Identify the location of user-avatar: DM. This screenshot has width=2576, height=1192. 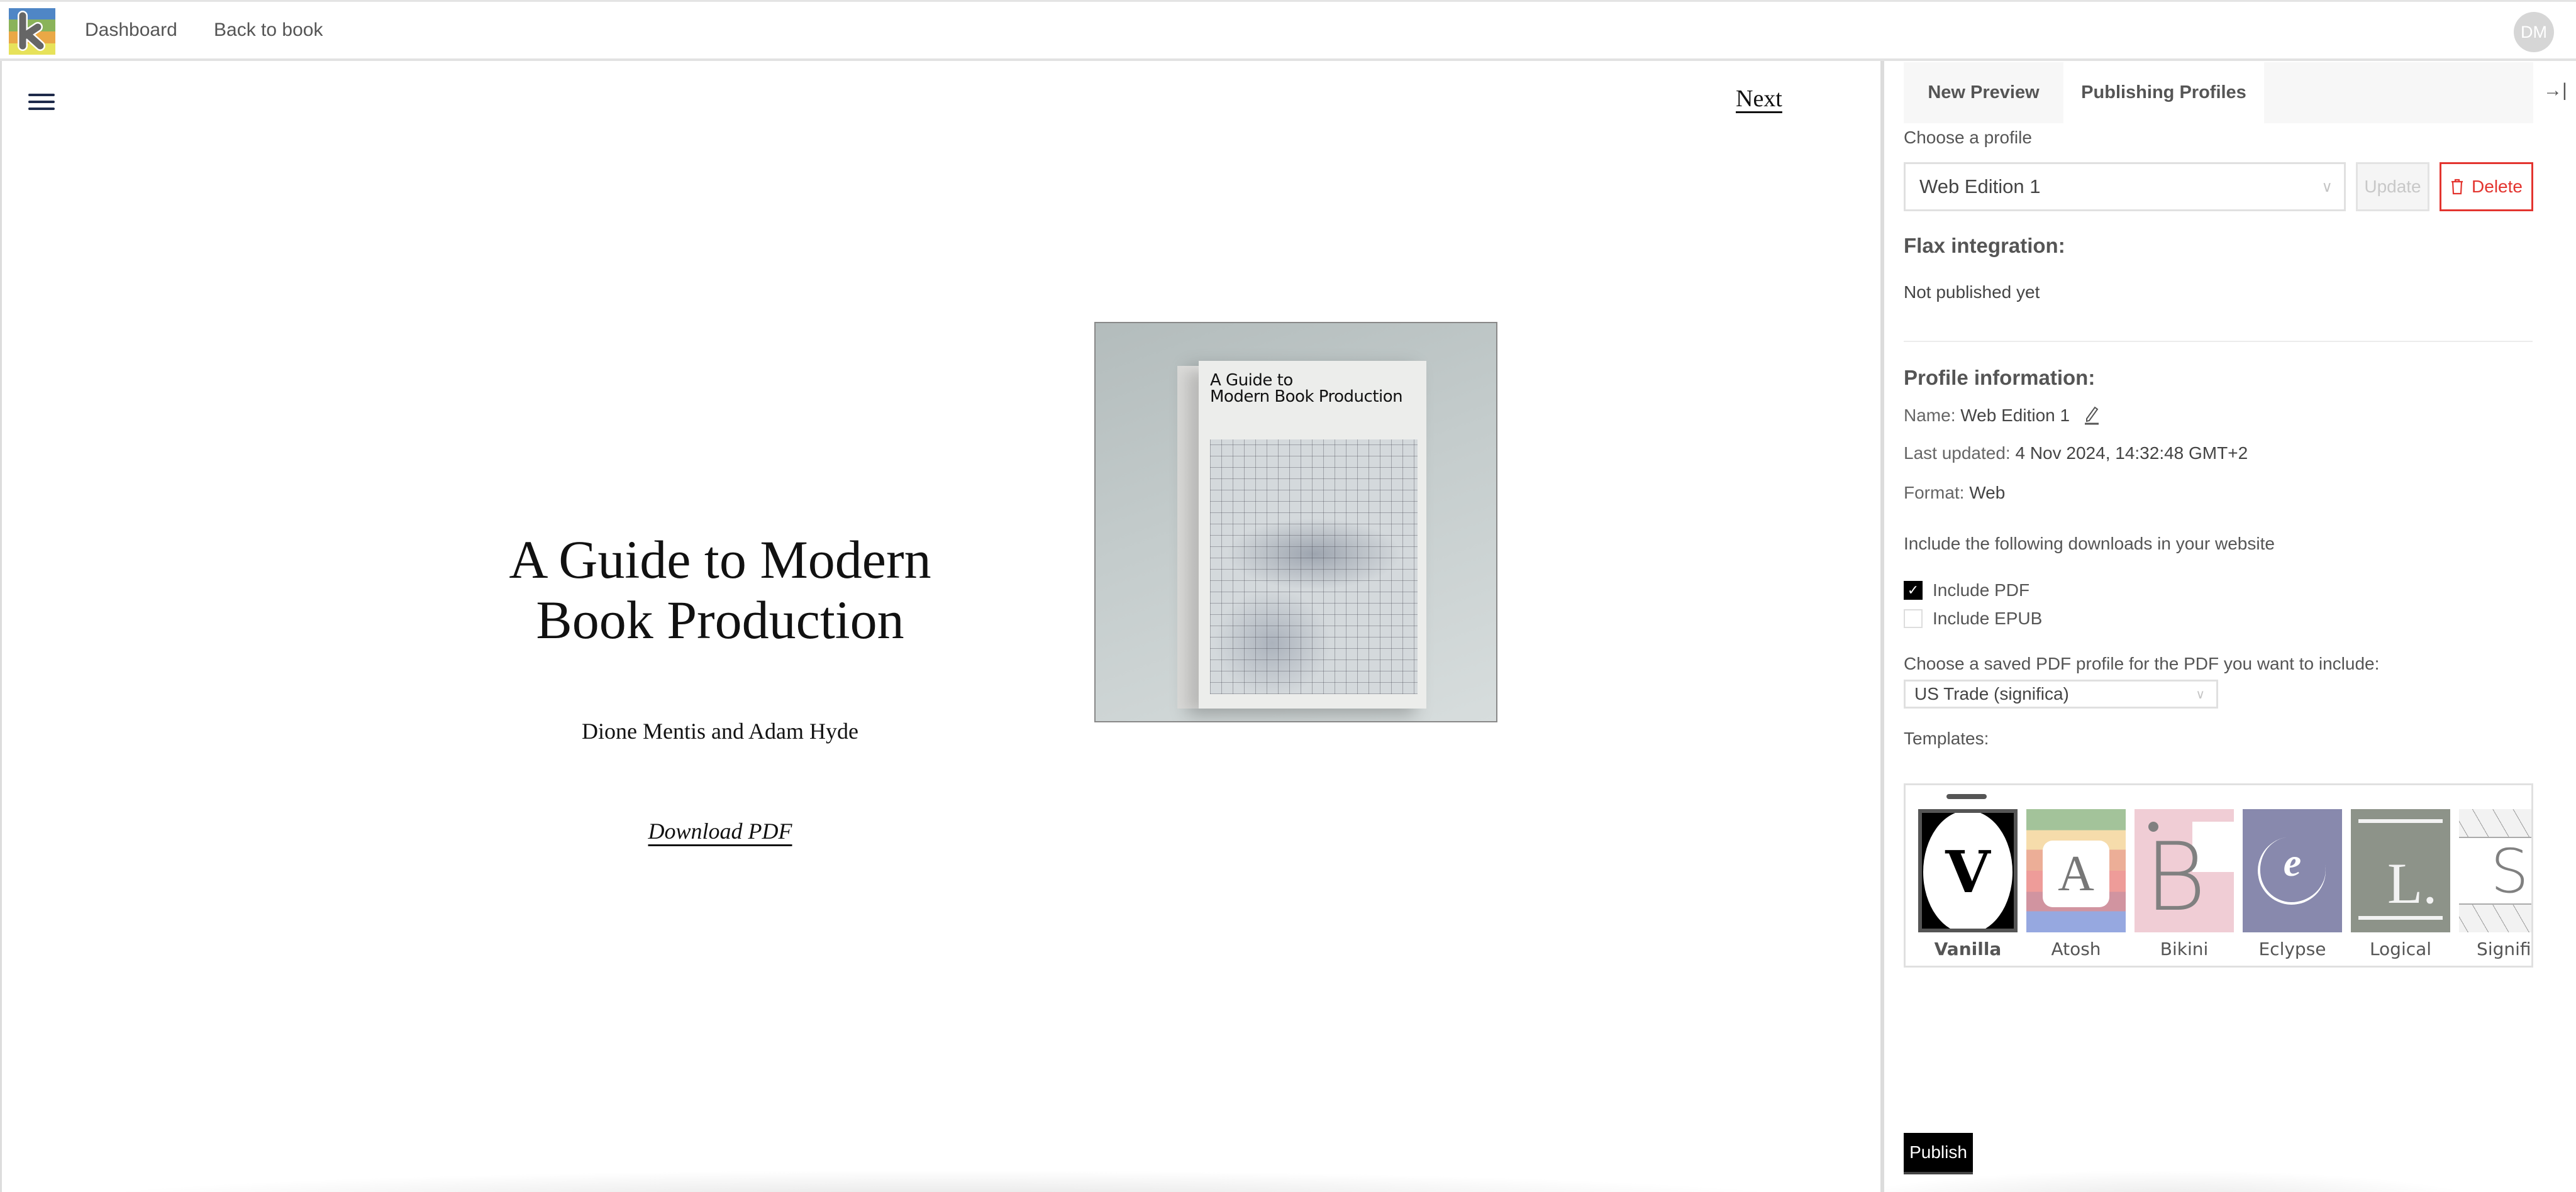
(2534, 32).